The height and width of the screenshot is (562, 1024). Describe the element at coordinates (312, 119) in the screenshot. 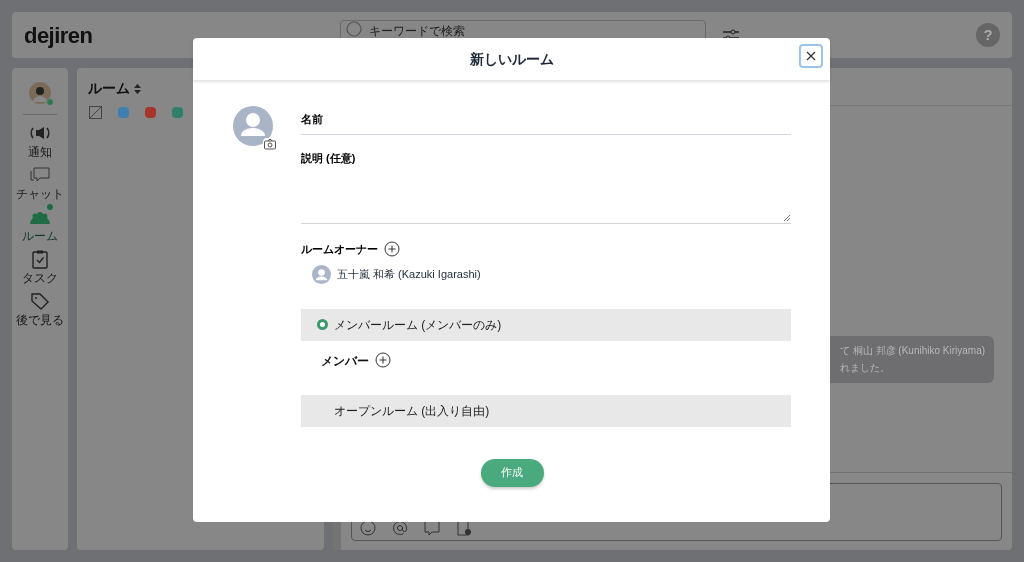

I see `field-label: 名前` at that location.